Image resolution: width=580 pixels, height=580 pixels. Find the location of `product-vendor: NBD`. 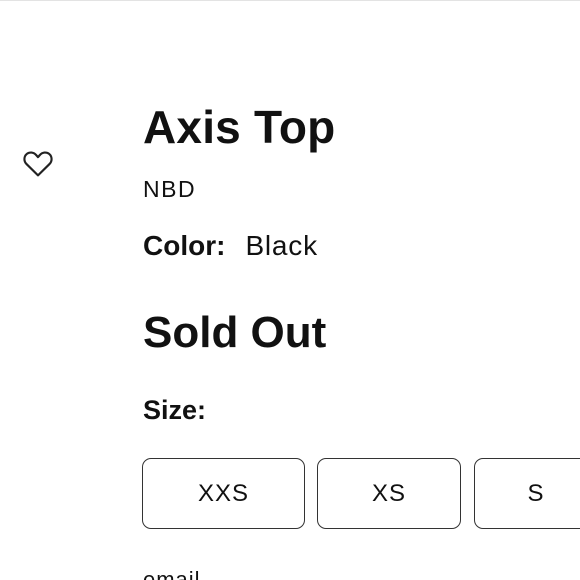

product-vendor: NBD is located at coordinates (170, 189).